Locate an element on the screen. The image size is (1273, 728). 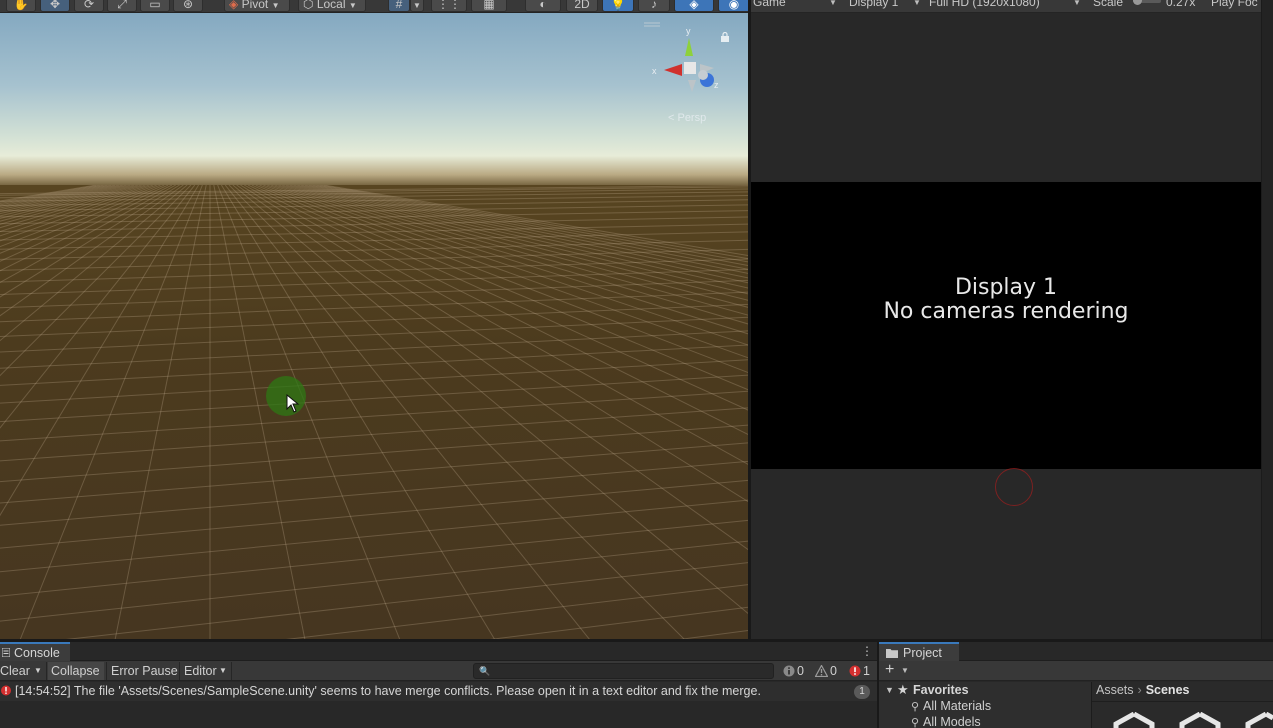
rect-icon: ▭ is located at coordinates (155, 5).